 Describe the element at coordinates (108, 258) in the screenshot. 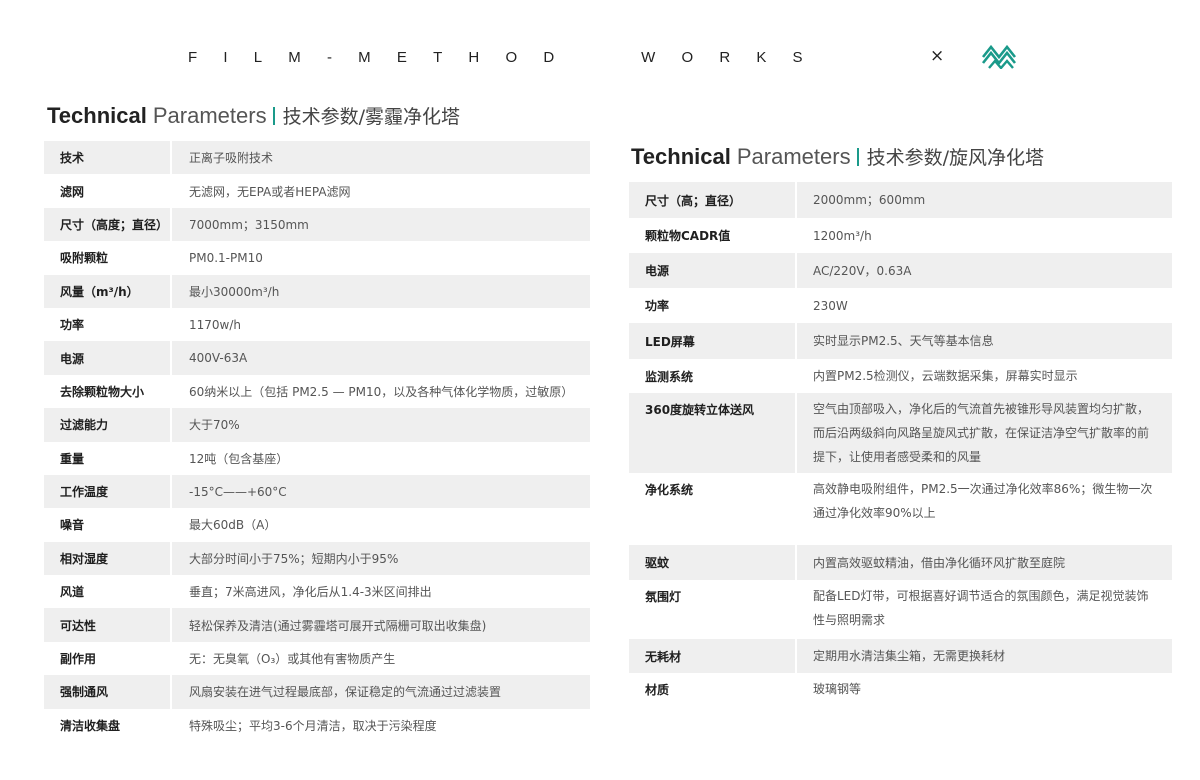

I see `param-key: 吸附颗粒` at that location.